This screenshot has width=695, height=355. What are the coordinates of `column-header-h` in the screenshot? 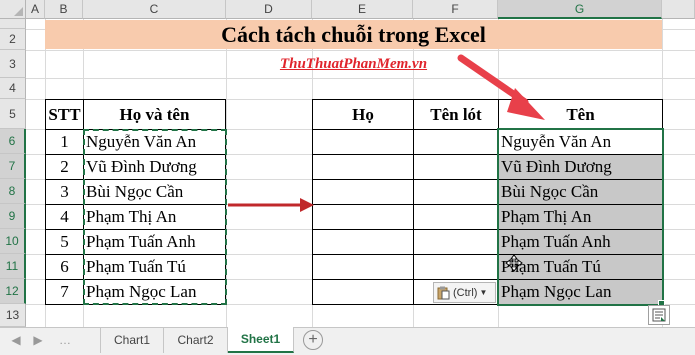 It's located at (678, 9).